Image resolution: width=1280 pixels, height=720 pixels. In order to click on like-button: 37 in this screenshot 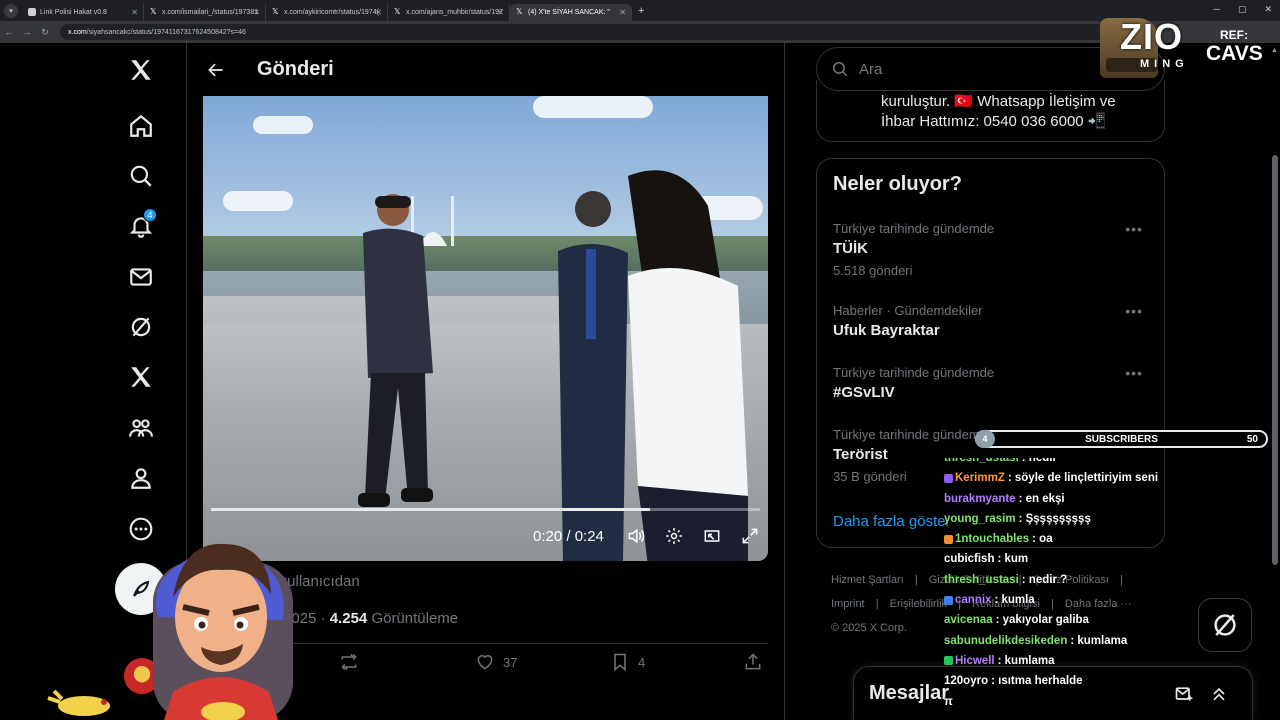, I will do `click(496, 662)`.